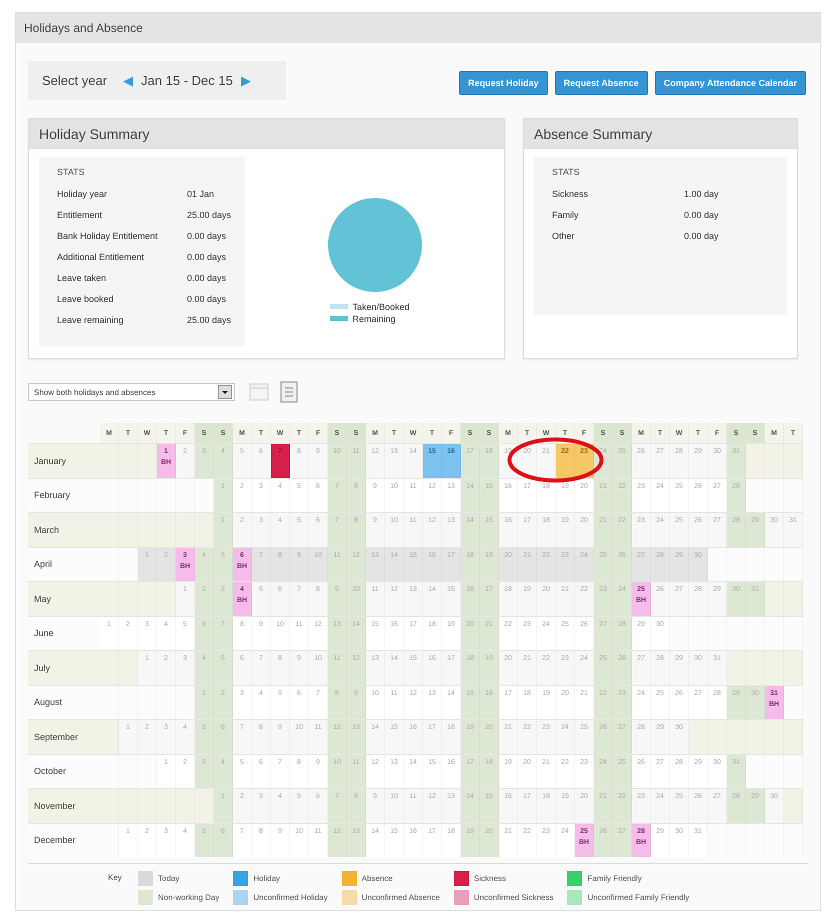 The width and height of the screenshot is (835, 922). I want to click on action-button: Request Holiday, so click(503, 83).